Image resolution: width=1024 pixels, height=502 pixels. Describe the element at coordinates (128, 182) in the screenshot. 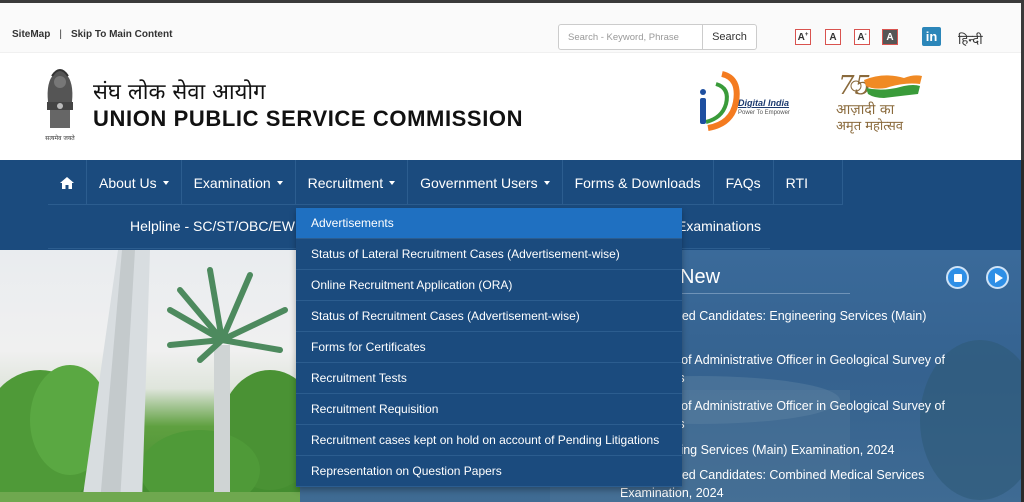

I see `nav-label: About Us` at that location.